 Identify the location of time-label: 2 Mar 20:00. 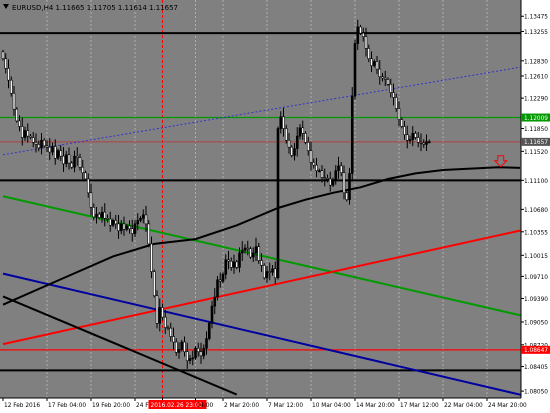
(241, 406).